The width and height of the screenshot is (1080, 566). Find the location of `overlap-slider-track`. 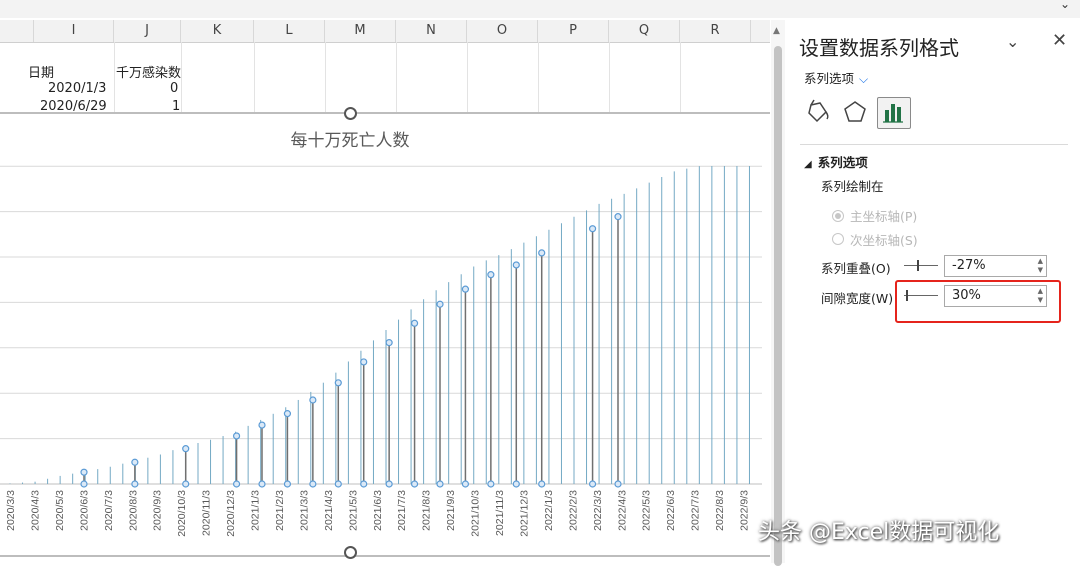

overlap-slider-track is located at coordinates (921, 265).